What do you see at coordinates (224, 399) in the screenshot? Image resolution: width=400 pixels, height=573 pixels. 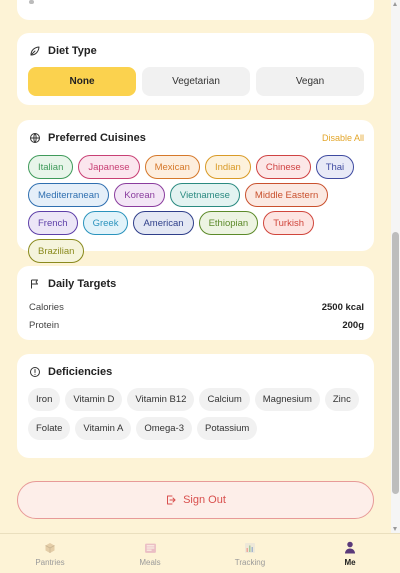 I see `deficiency-chip-calcium: Calcium` at bounding box center [224, 399].